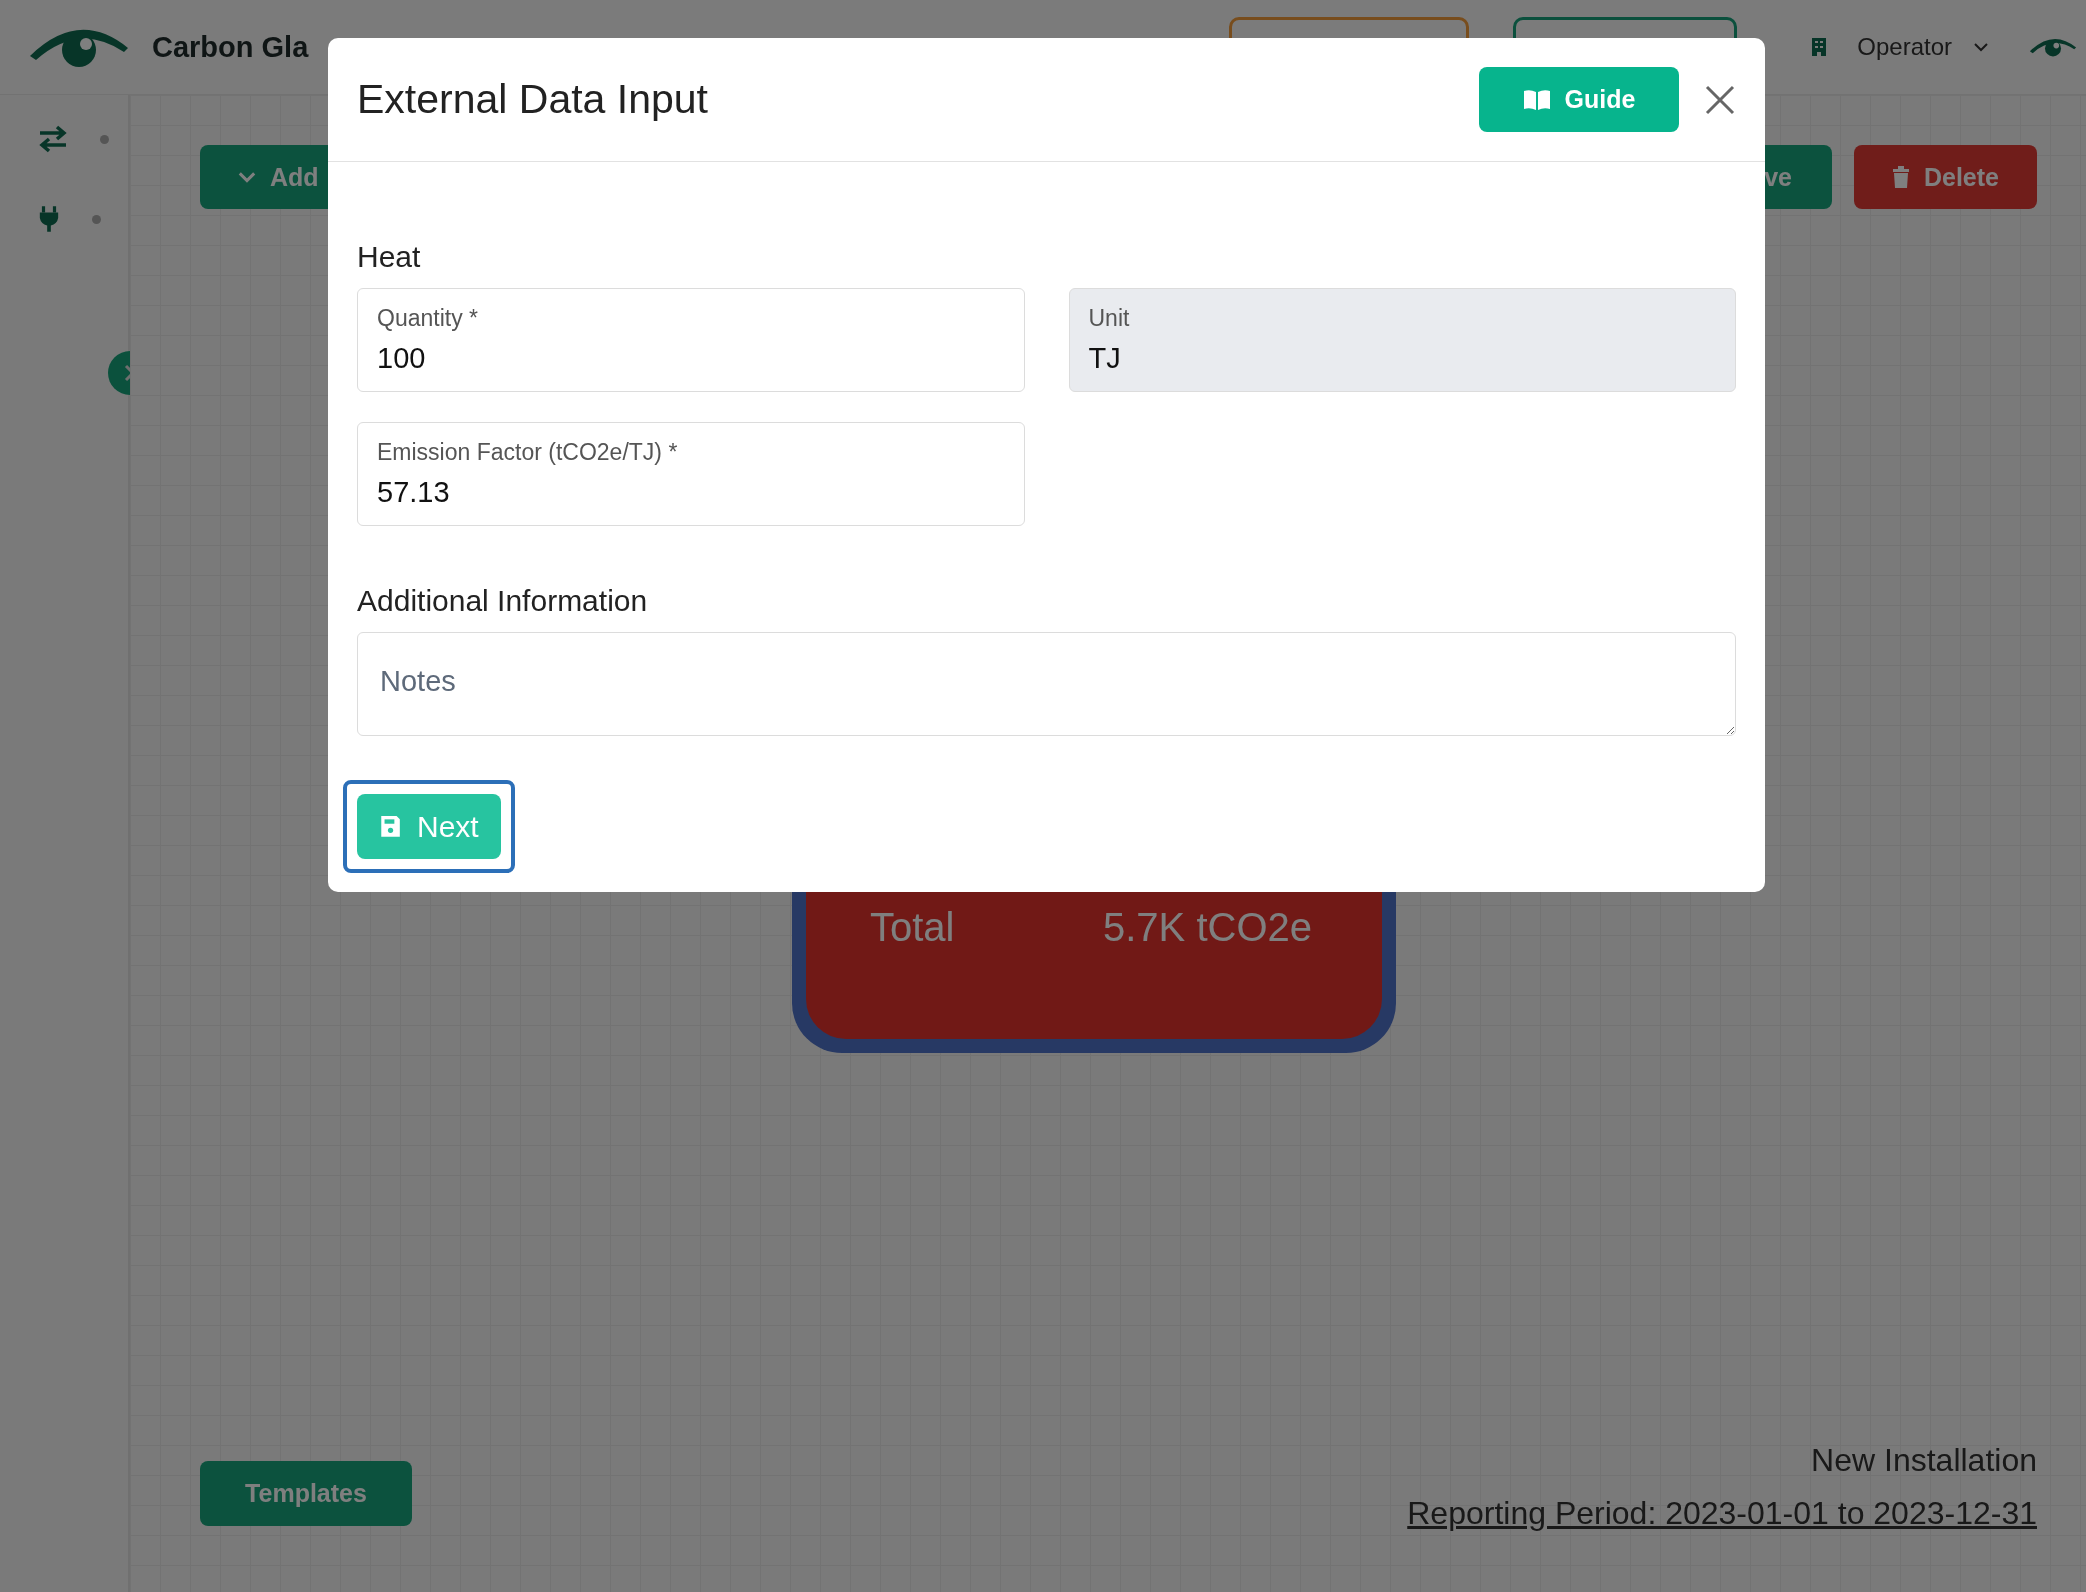 The height and width of the screenshot is (1592, 2086). What do you see at coordinates (1900, 177) in the screenshot?
I see `trash-icon` at bounding box center [1900, 177].